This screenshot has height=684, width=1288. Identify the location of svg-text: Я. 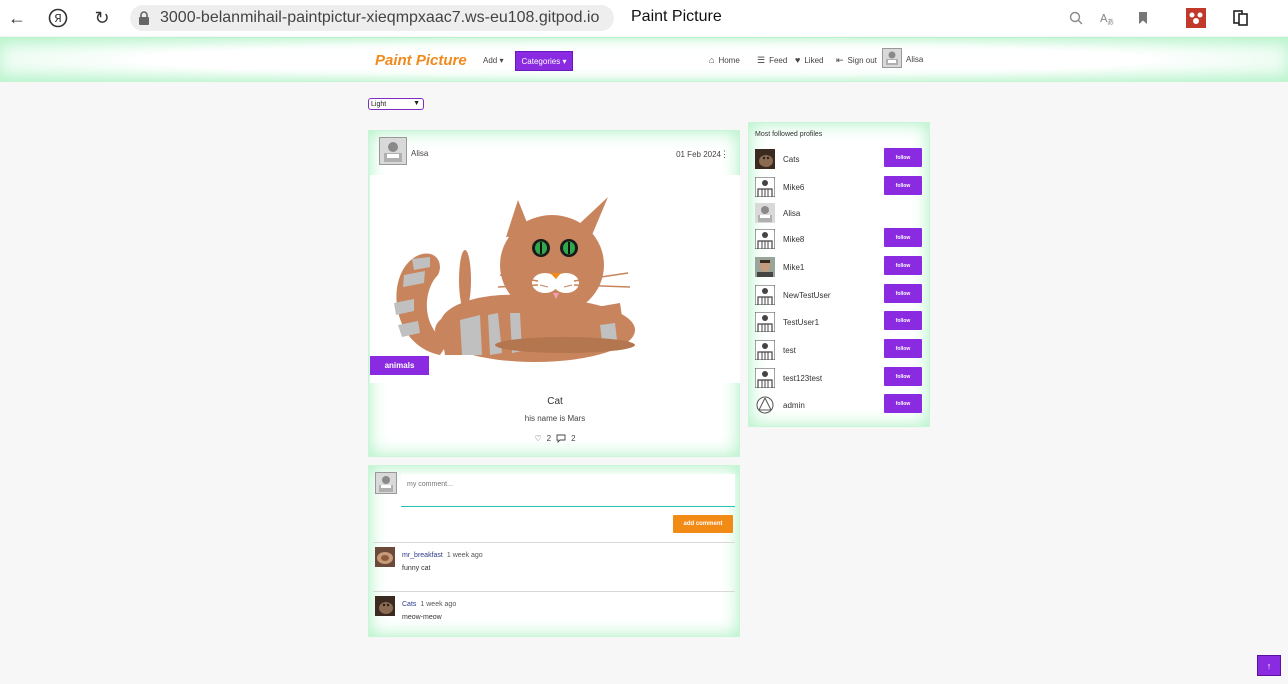
(58, 18).